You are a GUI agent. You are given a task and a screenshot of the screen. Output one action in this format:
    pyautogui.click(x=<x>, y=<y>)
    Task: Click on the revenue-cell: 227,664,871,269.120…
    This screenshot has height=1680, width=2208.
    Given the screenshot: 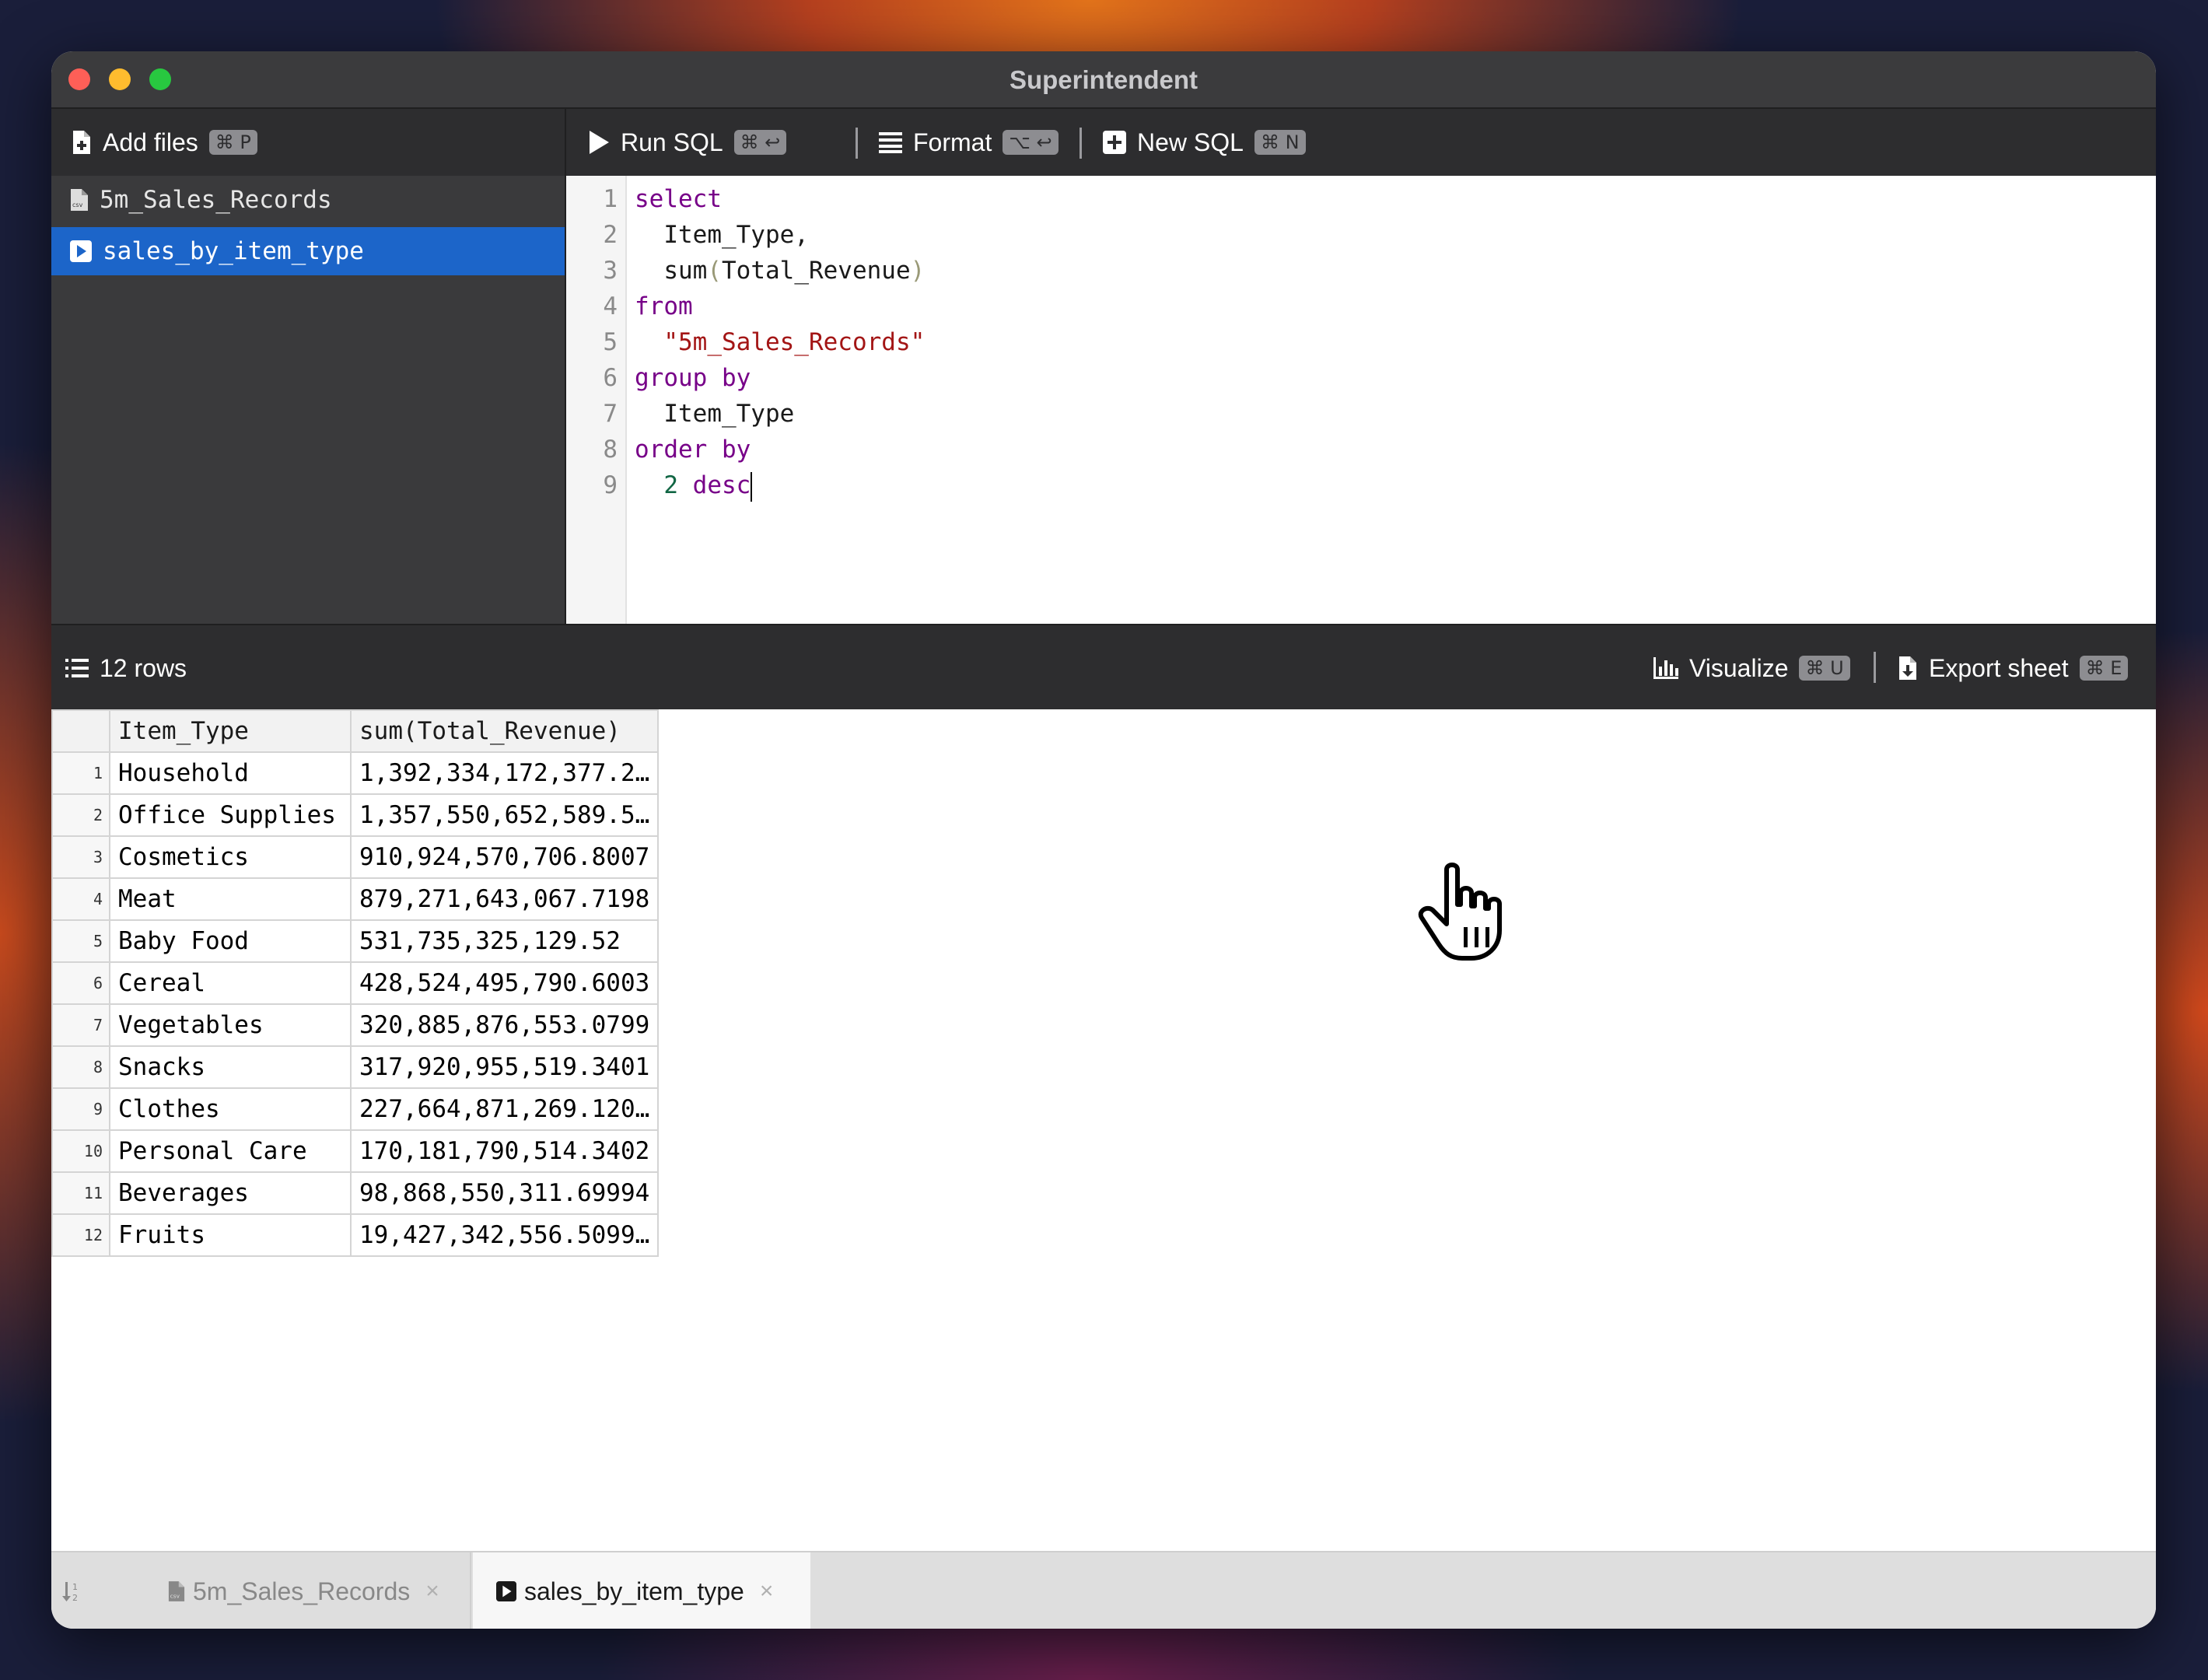 What is the action you would take?
    pyautogui.click(x=504, y=1109)
    